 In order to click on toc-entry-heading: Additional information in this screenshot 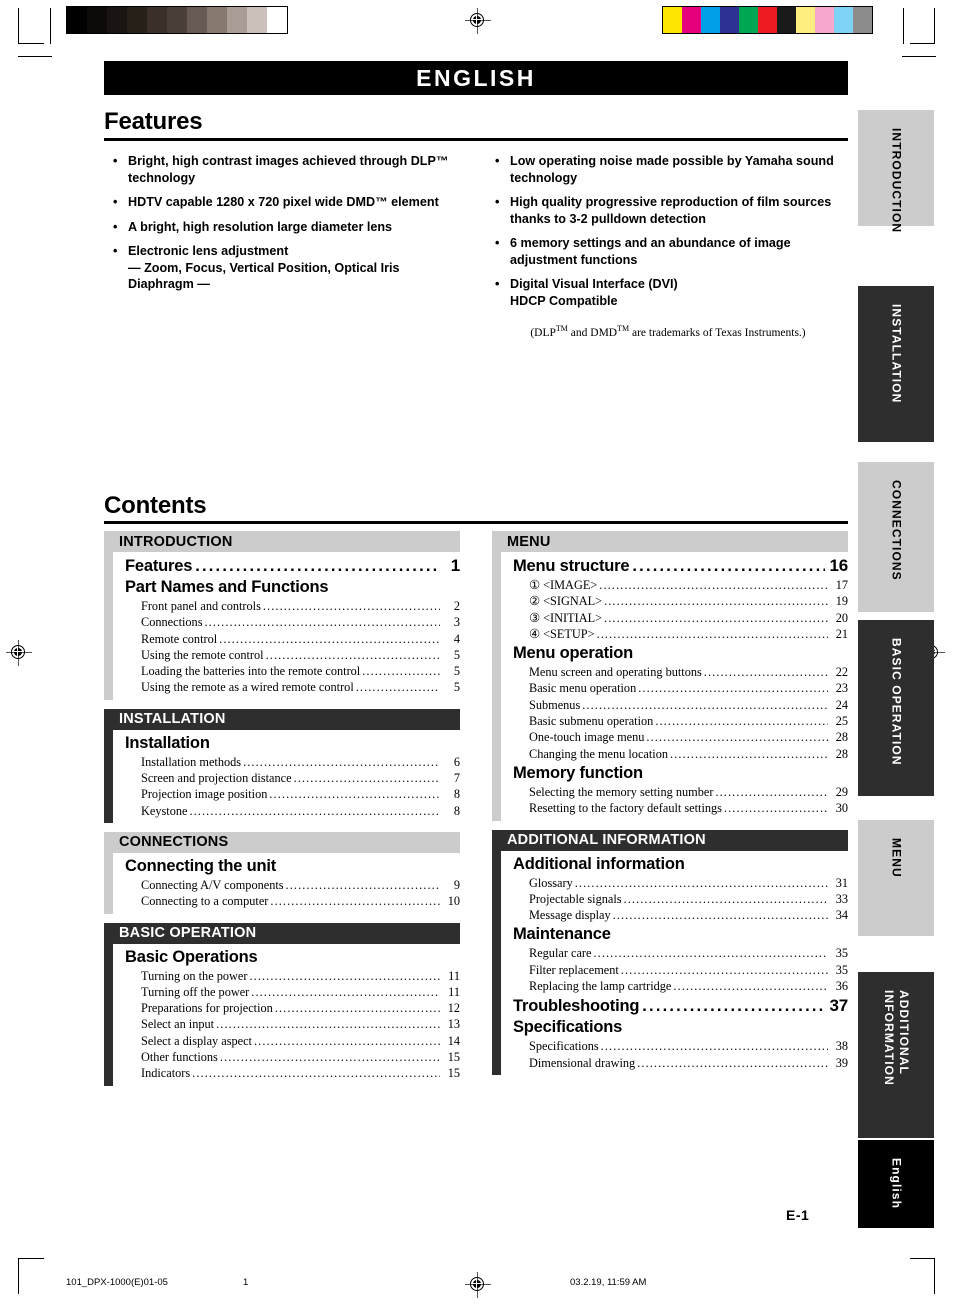, I will do `click(680, 864)`.